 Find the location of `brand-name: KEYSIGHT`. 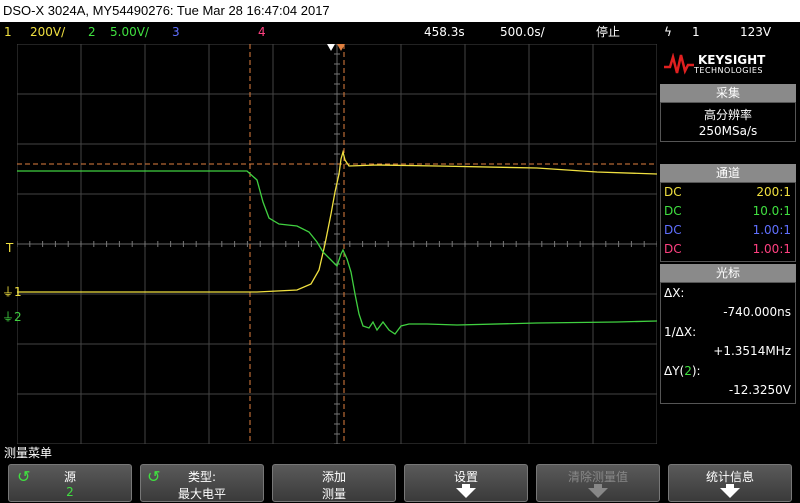

brand-name: KEYSIGHT is located at coordinates (732, 59).